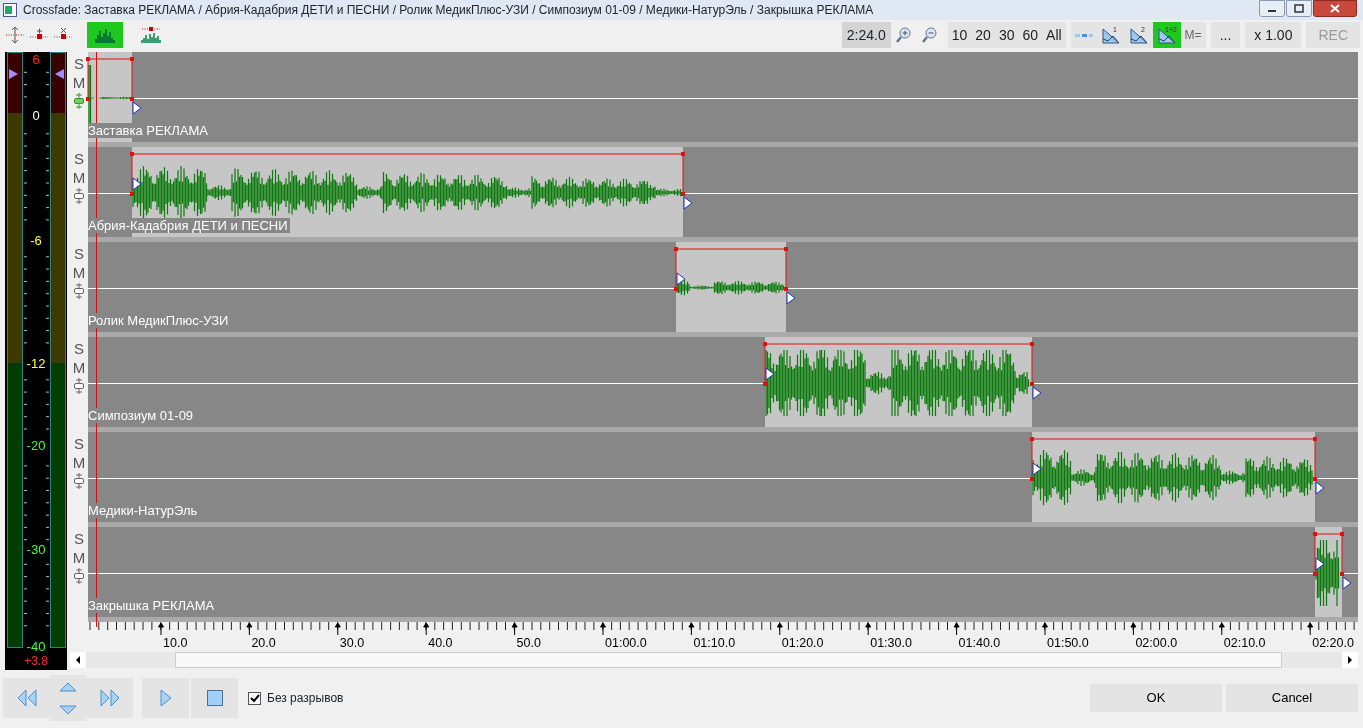  Describe the element at coordinates (626, 643) in the screenshot. I see `time-label: 01:00.0` at that location.